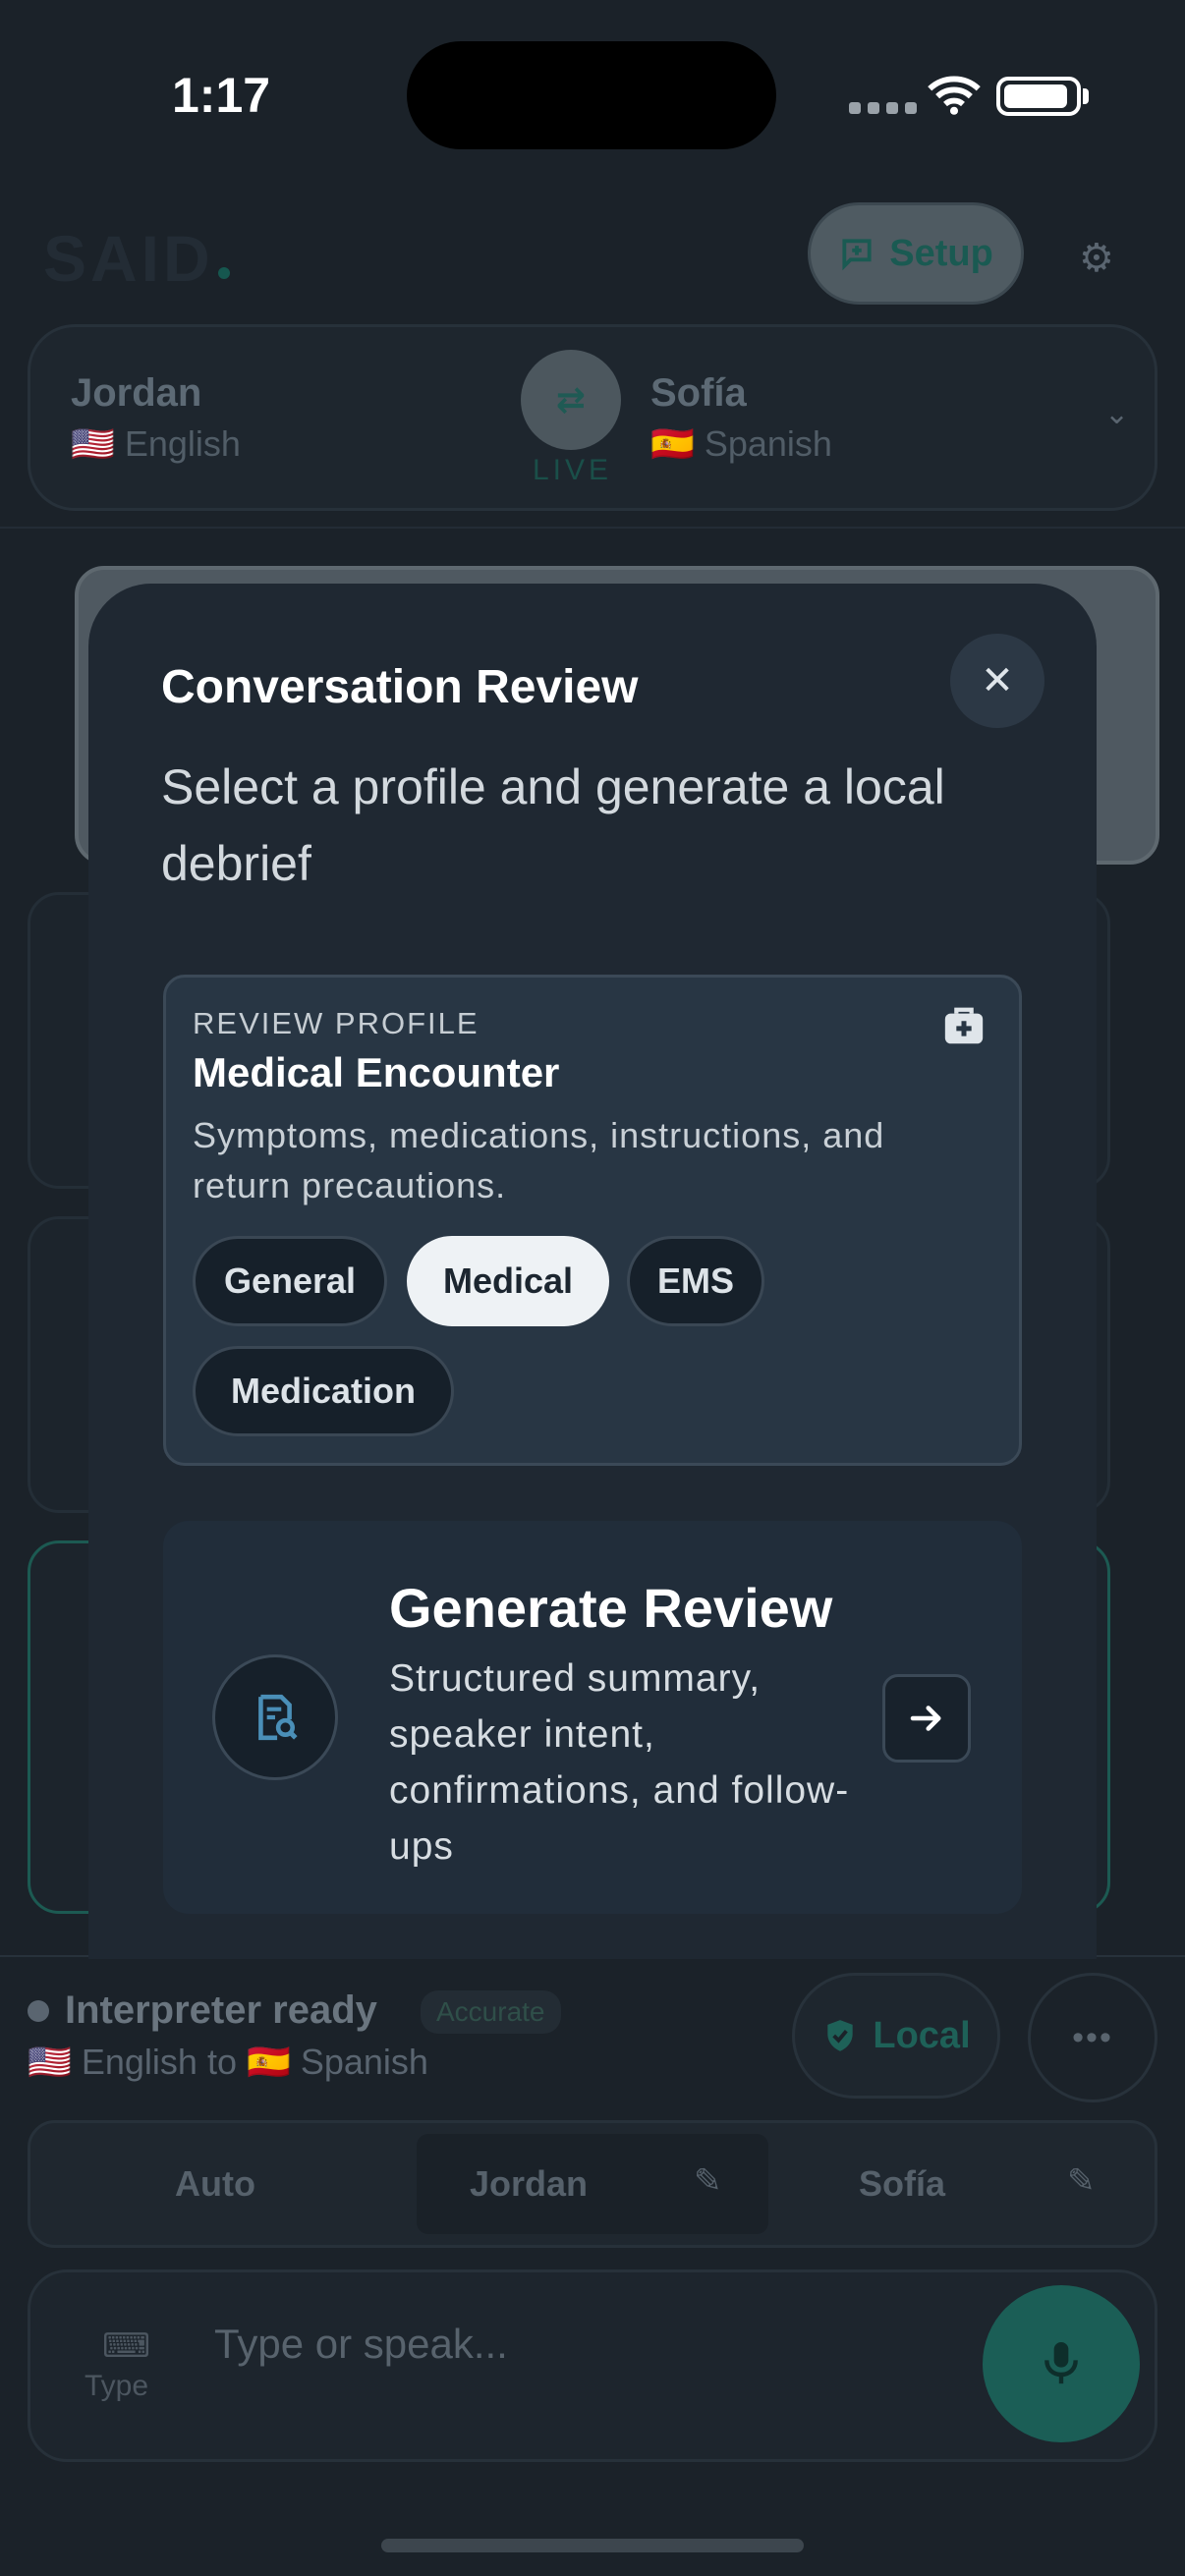 The height and width of the screenshot is (2576, 1185). I want to click on cellular-signal-icon, so click(883, 108).